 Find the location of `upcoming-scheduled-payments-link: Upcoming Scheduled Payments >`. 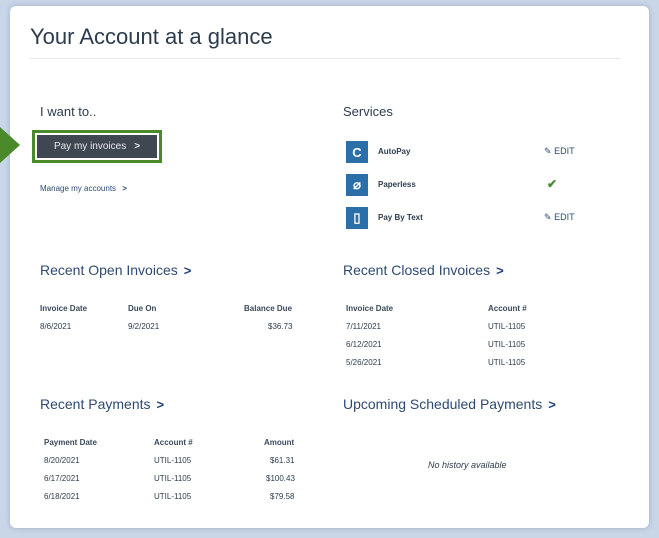

upcoming-scheduled-payments-link: Upcoming Scheduled Payments > is located at coordinates (449, 404).